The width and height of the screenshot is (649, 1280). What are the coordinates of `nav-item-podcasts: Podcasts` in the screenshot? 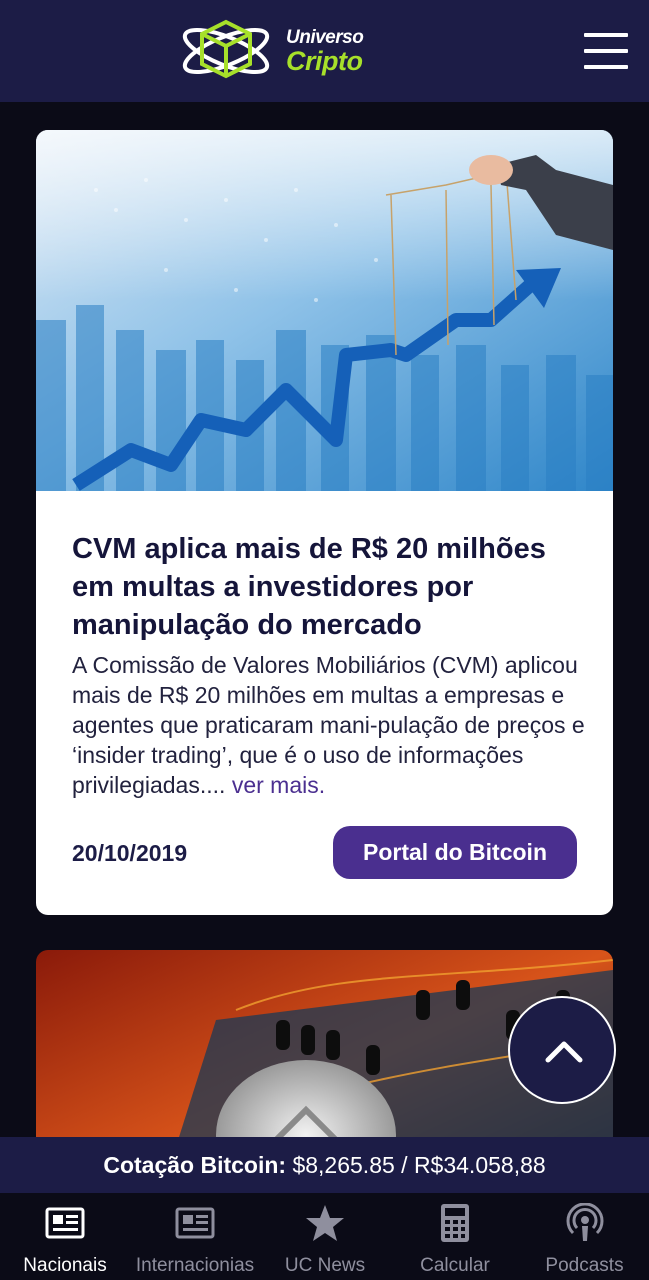 It's located at (584, 1236).